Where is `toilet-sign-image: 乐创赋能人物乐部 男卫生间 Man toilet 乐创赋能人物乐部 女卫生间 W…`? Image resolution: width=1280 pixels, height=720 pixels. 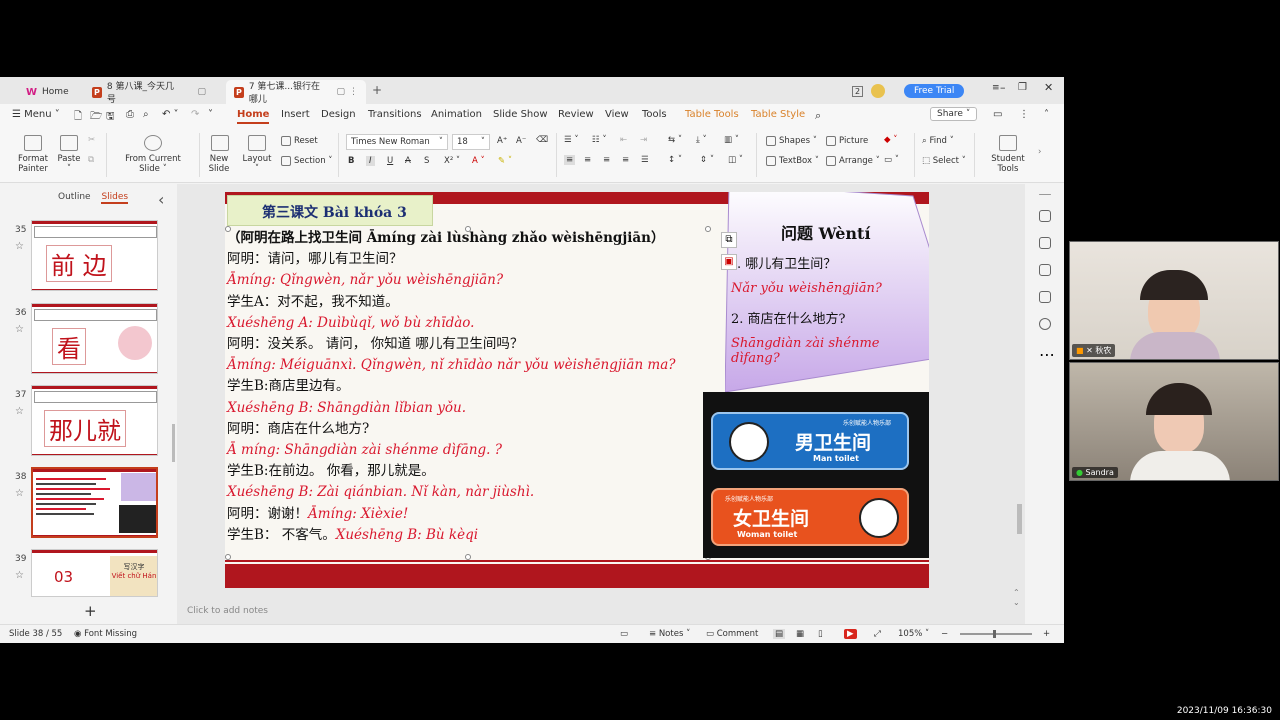
toilet-sign-image: 乐创赋能人物乐部 男卫生间 Man toilet 乐创赋能人物乐部 女卫生间 W… is located at coordinates (816, 475).